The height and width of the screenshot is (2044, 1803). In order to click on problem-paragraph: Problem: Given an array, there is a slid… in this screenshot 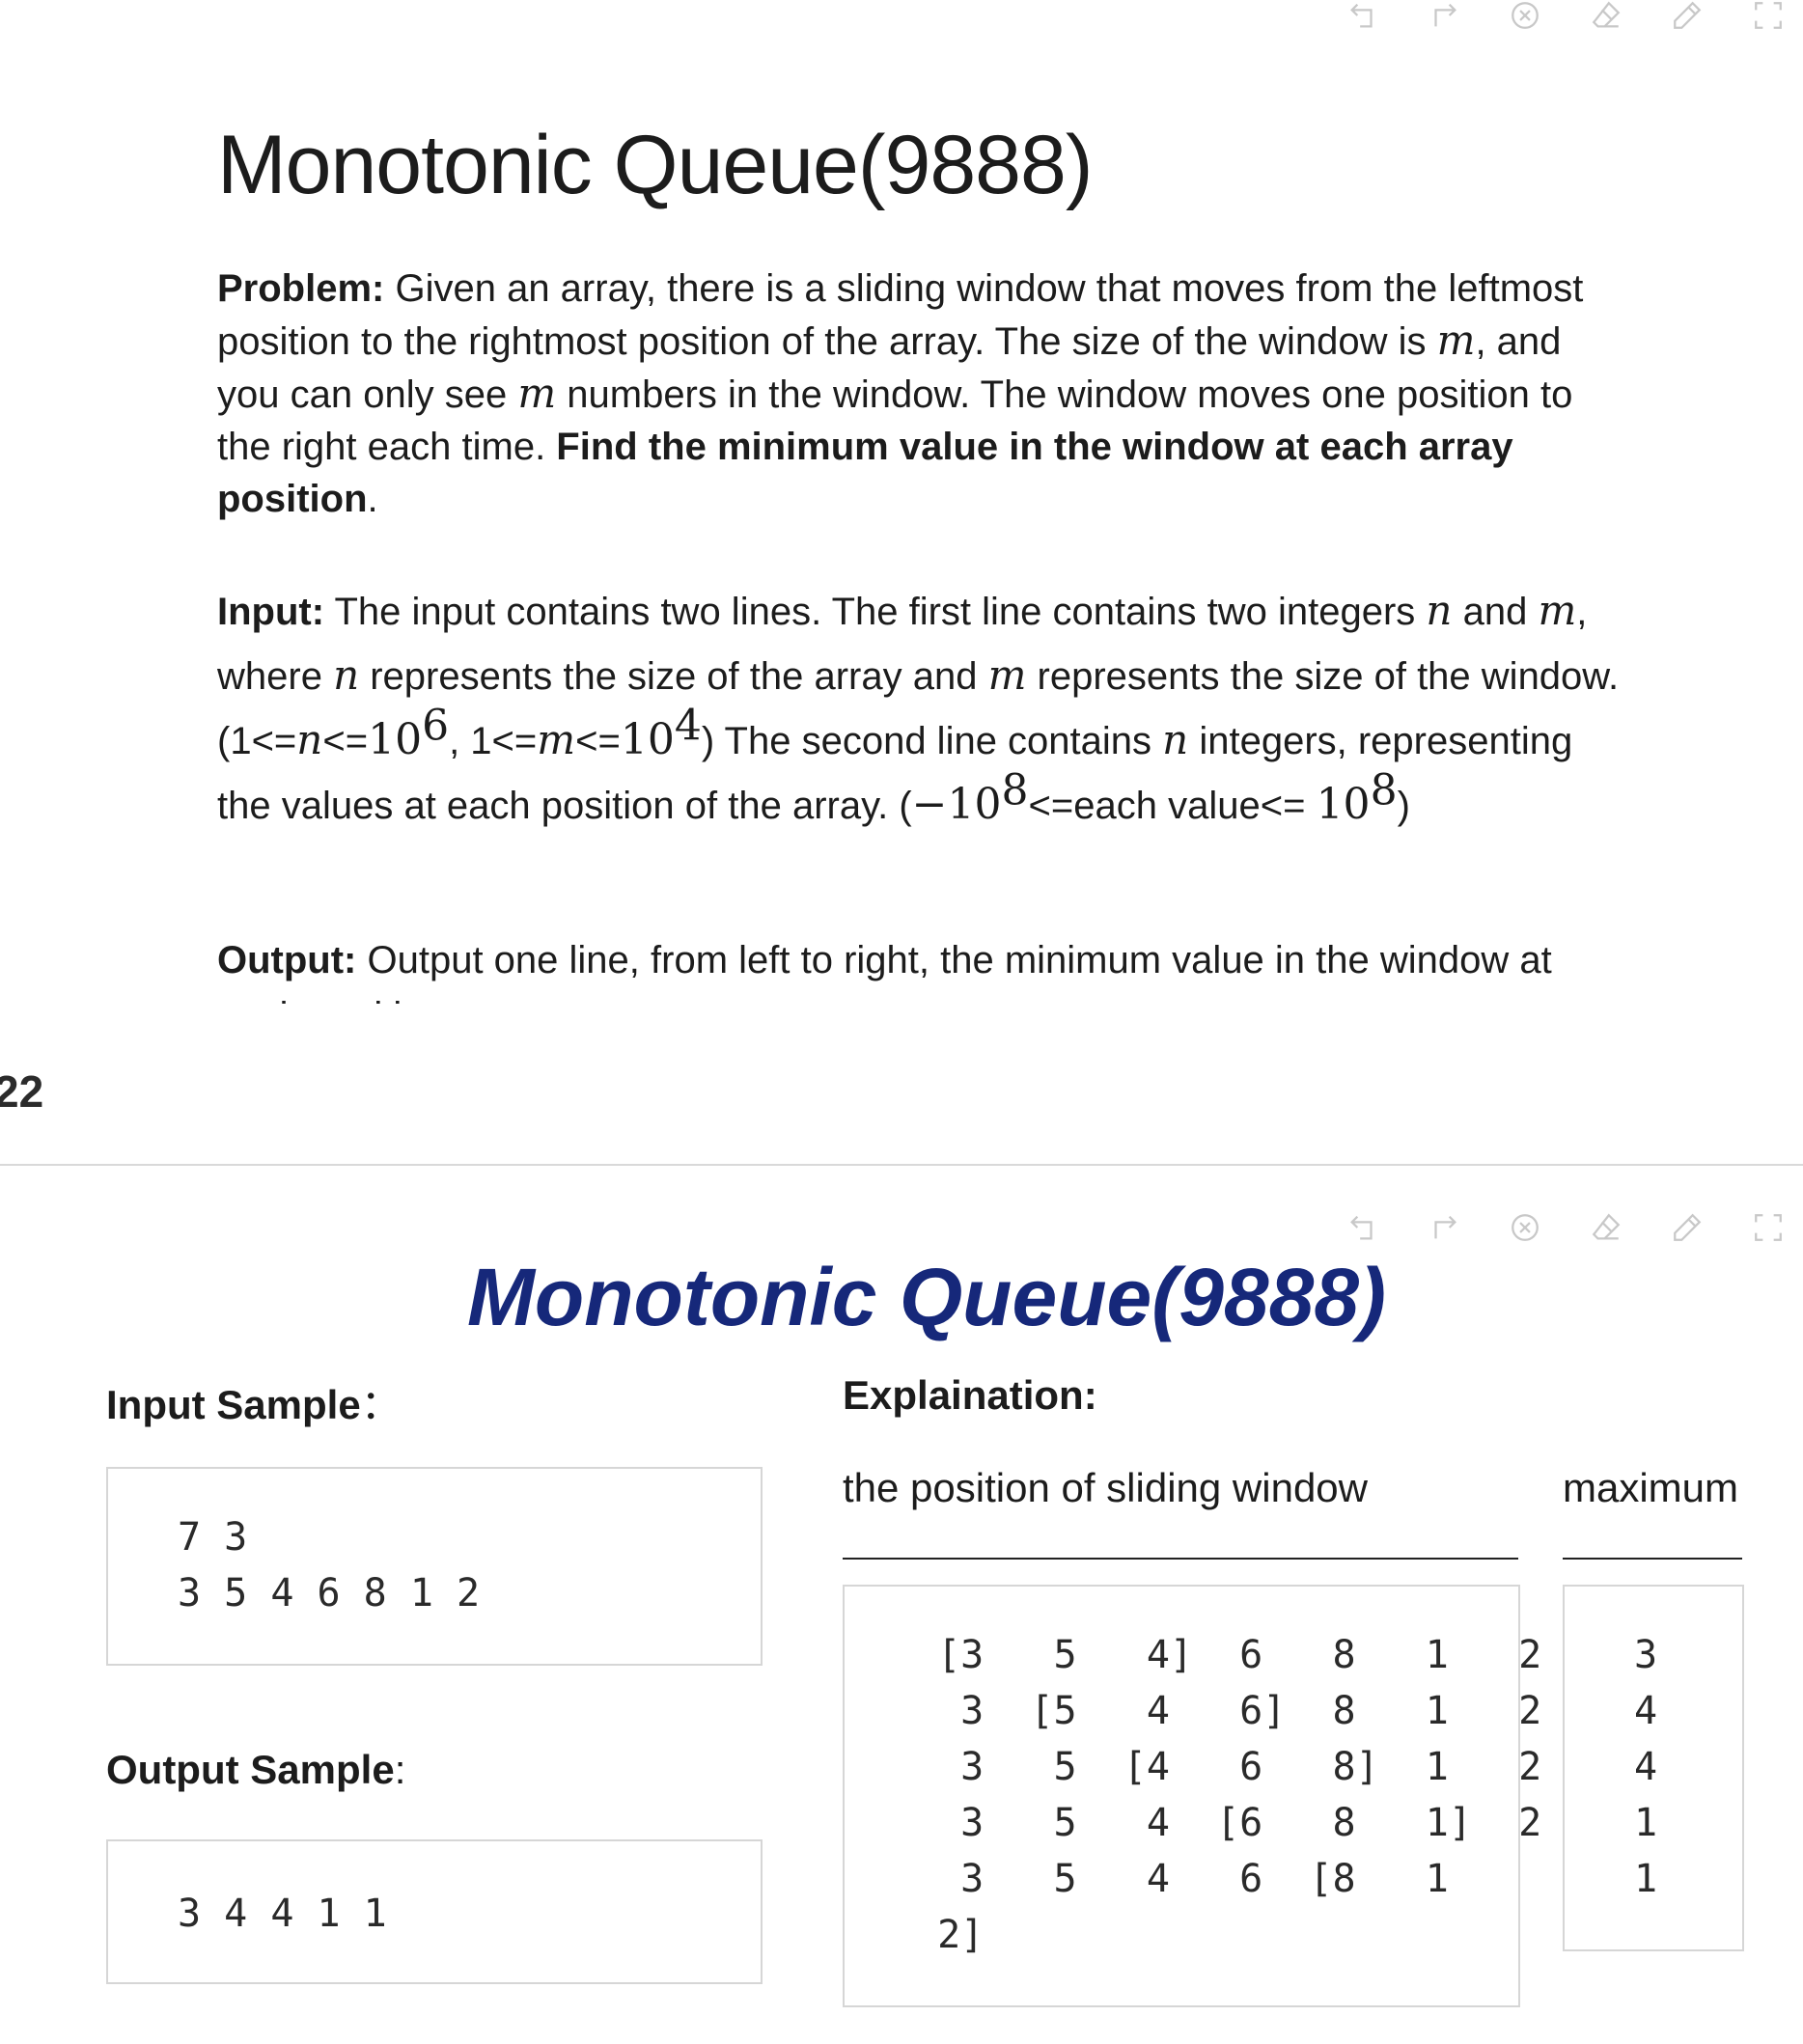, I will do `click(921, 394)`.